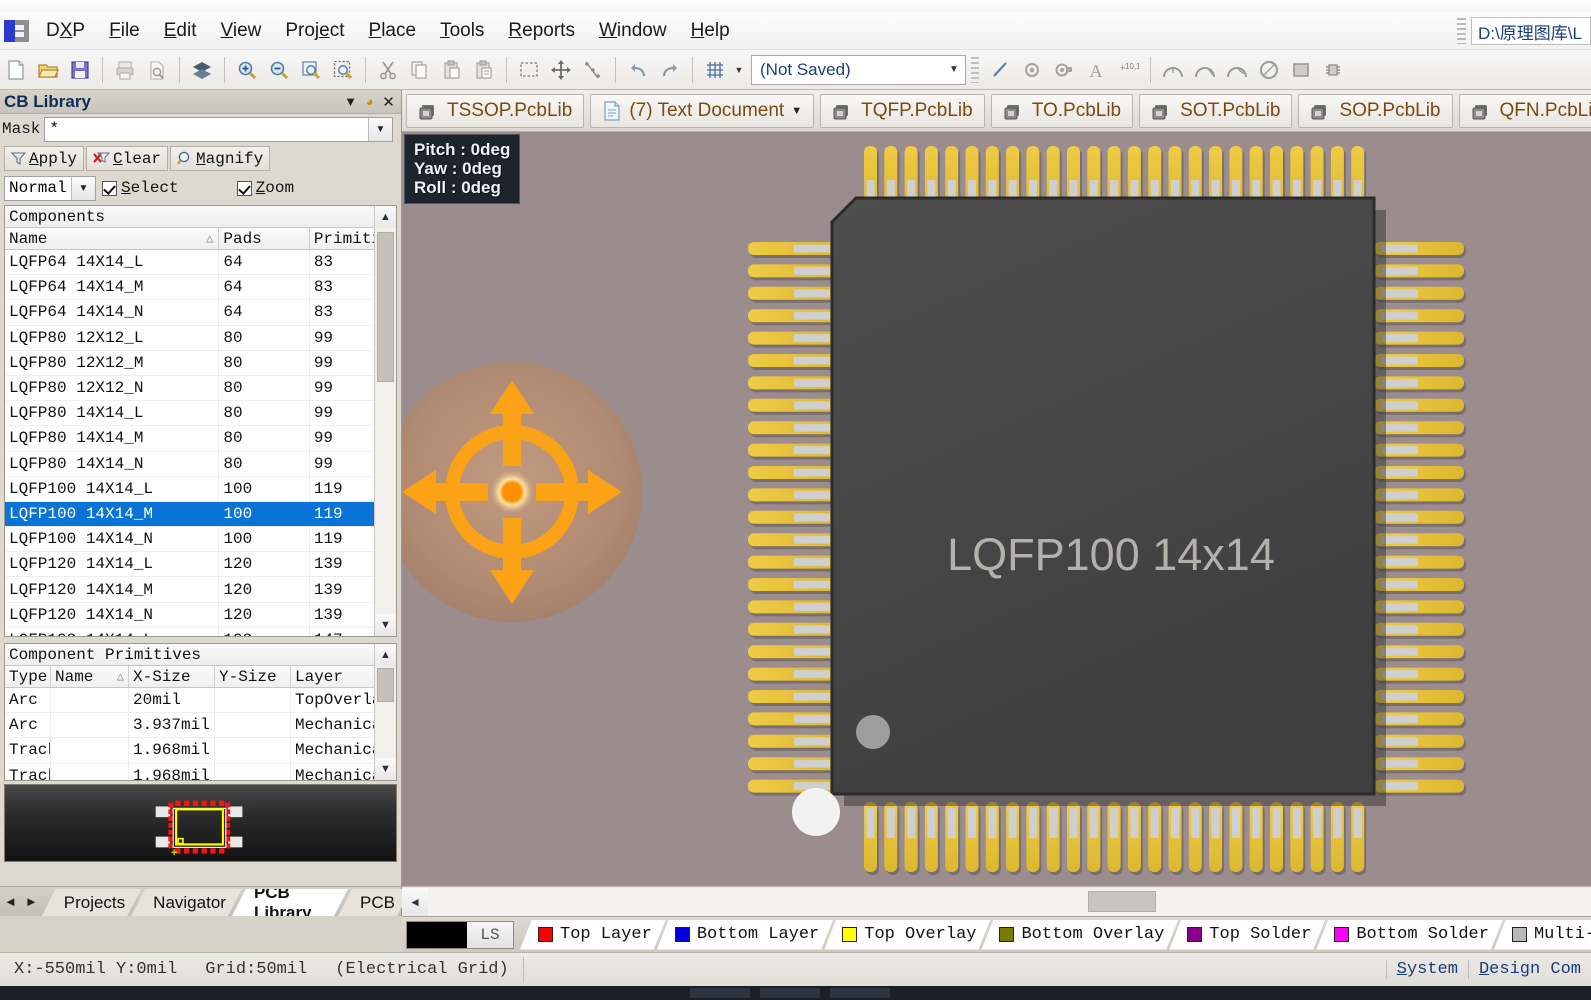 The image size is (1591, 1000). I want to click on layer-tab-top-layer: Top Layer, so click(593, 935).